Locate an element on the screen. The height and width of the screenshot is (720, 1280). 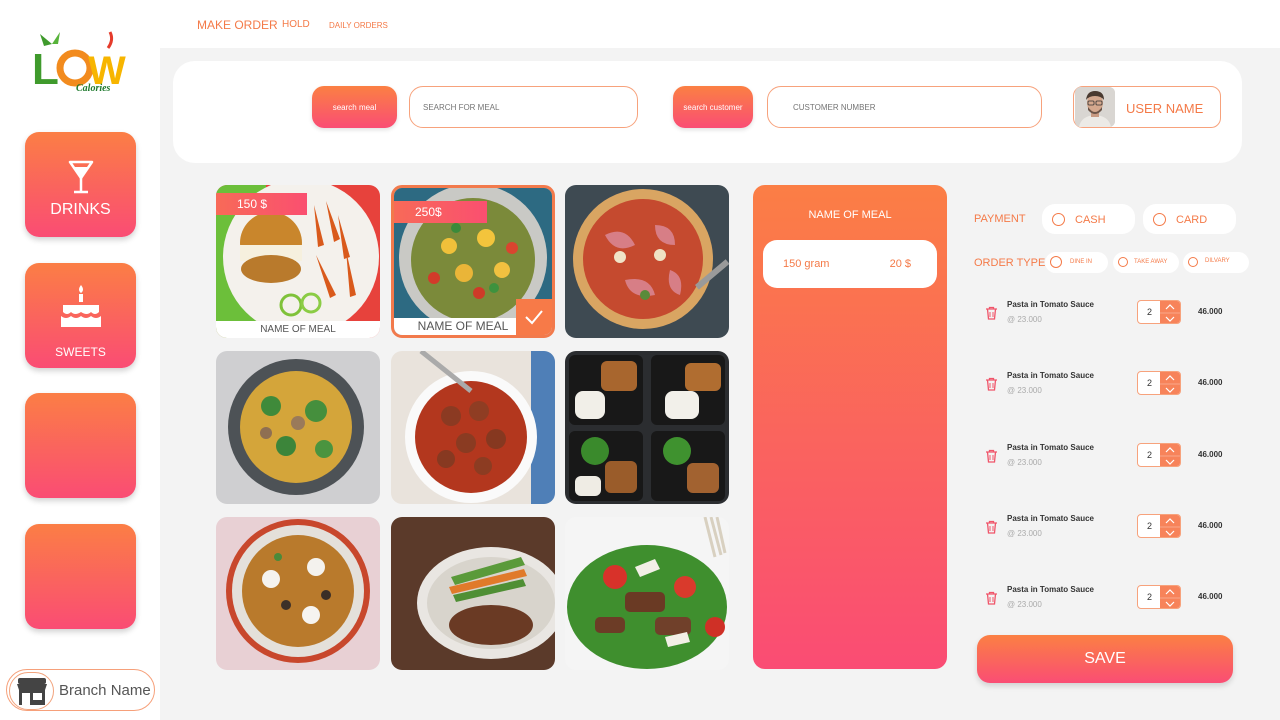
payment-option-cash: CASH is located at coordinates (1088, 219).